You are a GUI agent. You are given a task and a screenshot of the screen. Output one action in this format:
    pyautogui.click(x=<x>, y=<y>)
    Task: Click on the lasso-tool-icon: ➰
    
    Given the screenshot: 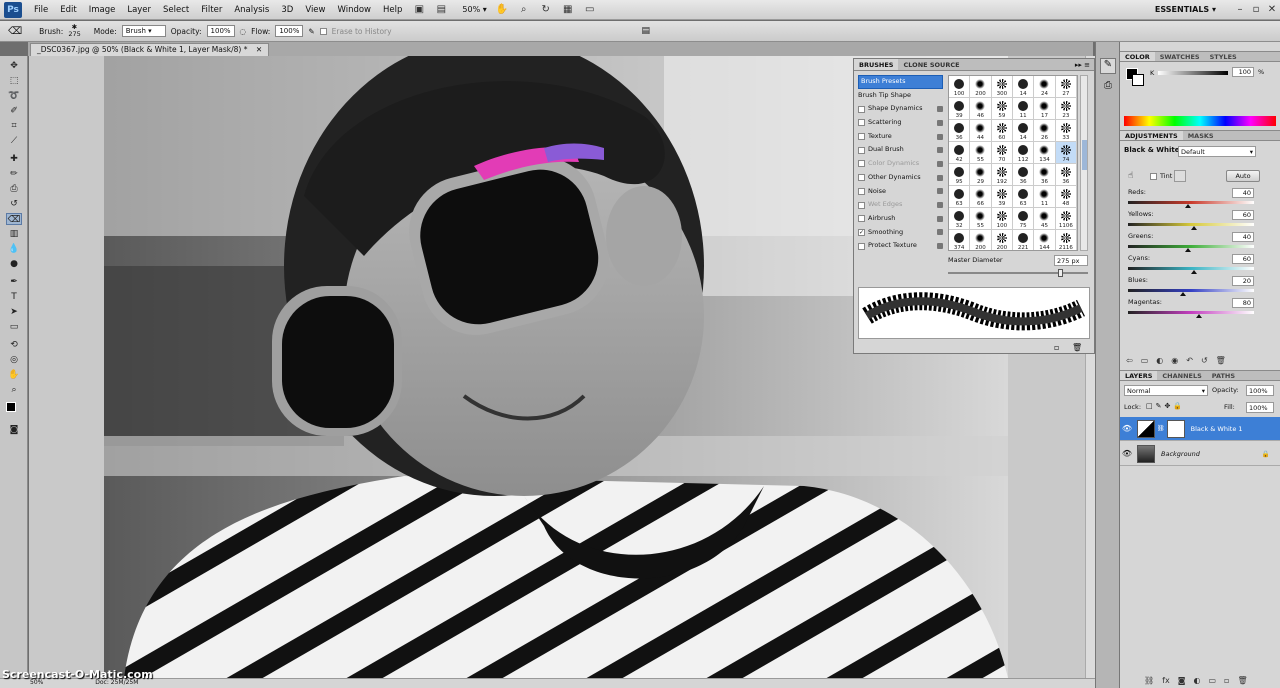 What is the action you would take?
    pyautogui.click(x=14, y=96)
    